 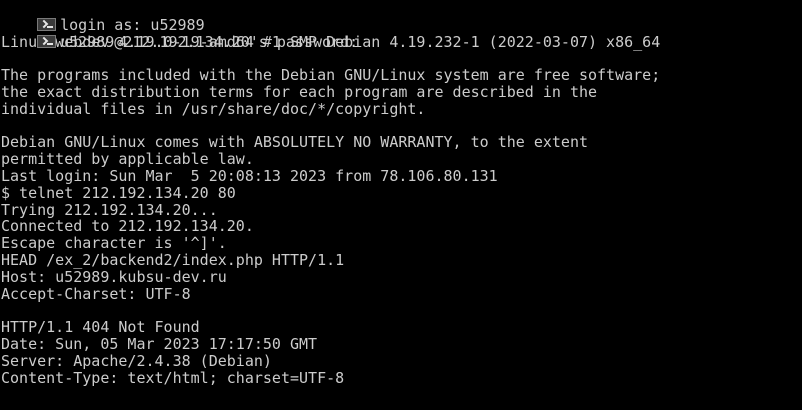 I want to click on request-header-line: Accept-Charset: UTF-8, so click(x=96, y=293).